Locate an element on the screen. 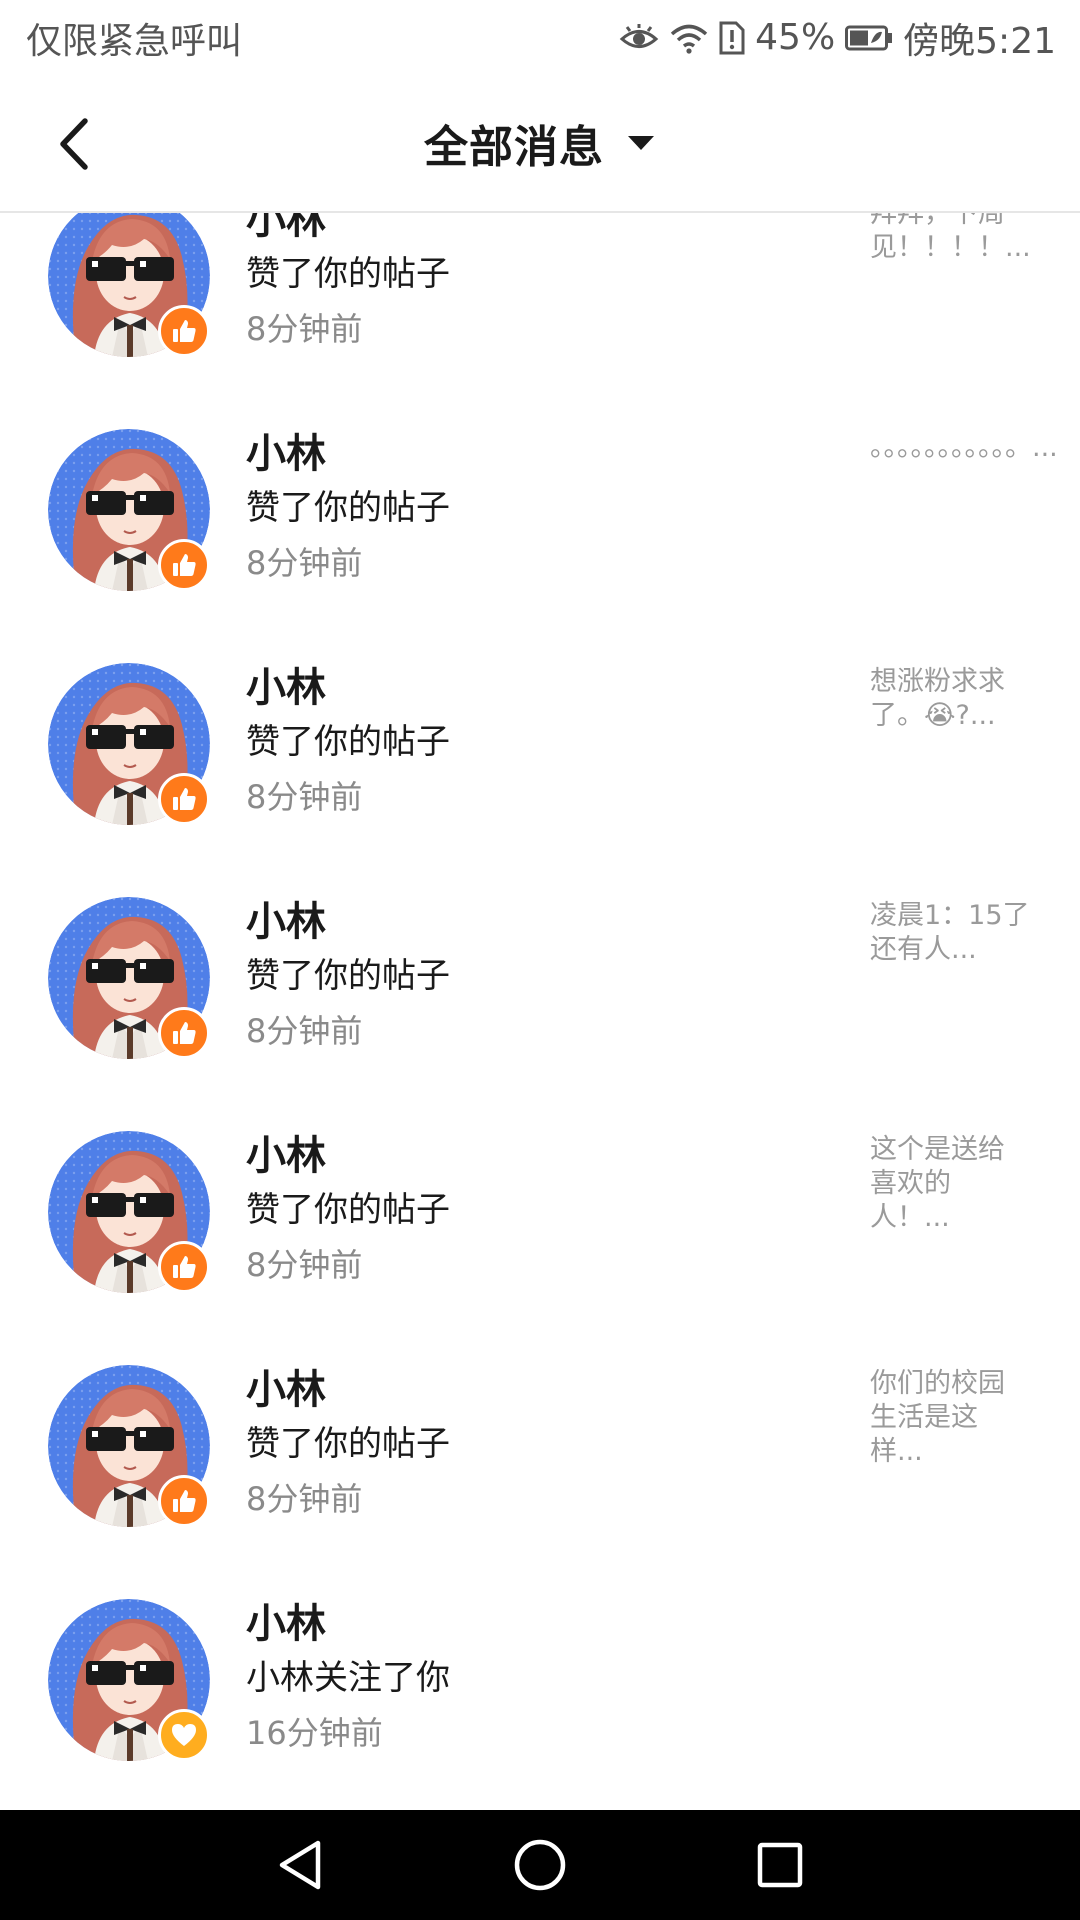  nav-home-button is located at coordinates (540, 1865).